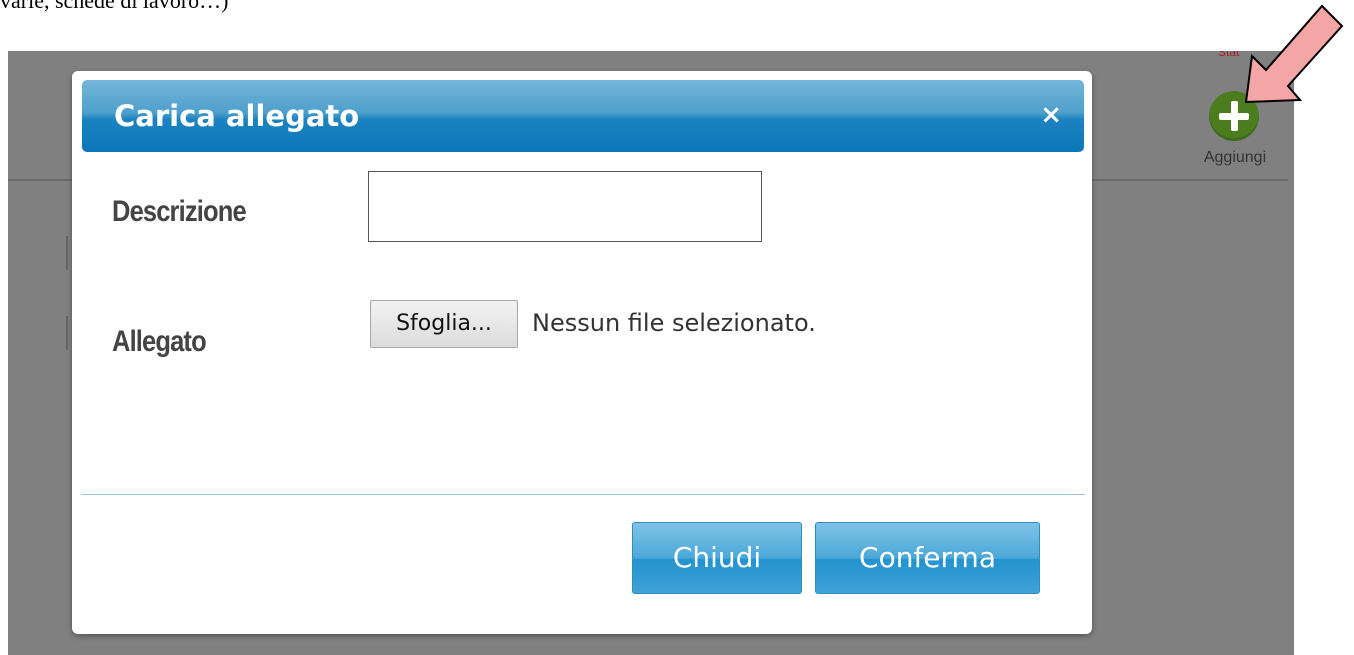 Image resolution: width=1354 pixels, height=655 pixels. Describe the element at coordinates (1229, 55) in the screenshot. I see `status-label: Stat` at that location.